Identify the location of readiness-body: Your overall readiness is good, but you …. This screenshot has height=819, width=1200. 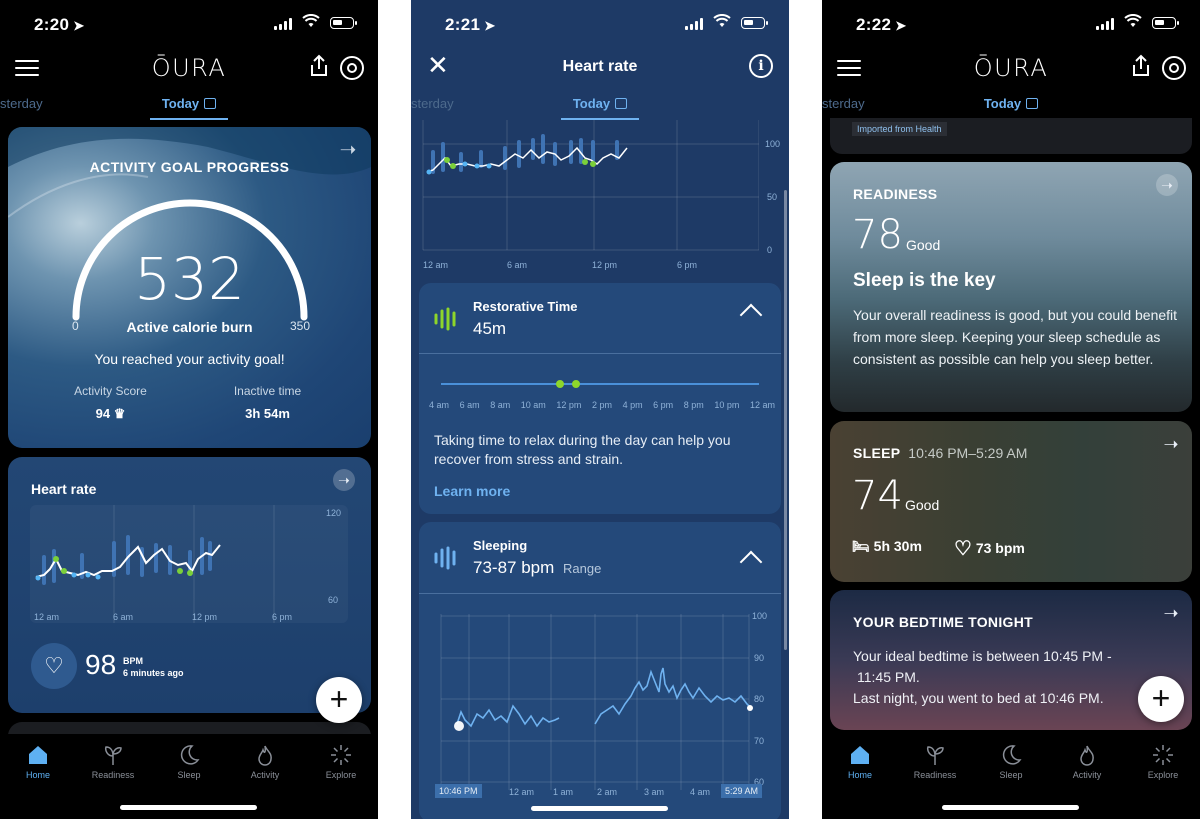
(1015, 337).